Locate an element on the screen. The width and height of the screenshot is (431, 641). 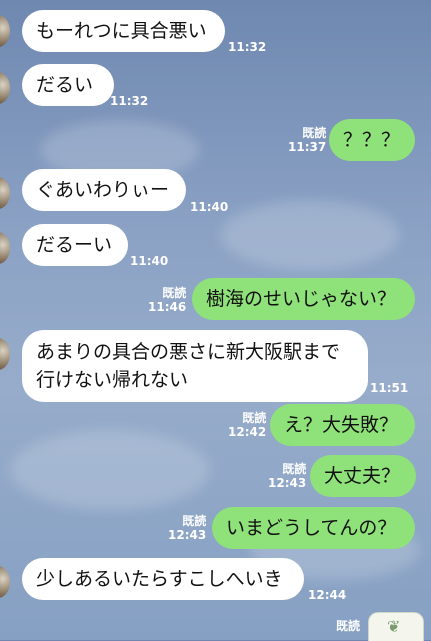
message-bubble: え？大失敗？ is located at coordinates (342, 425).